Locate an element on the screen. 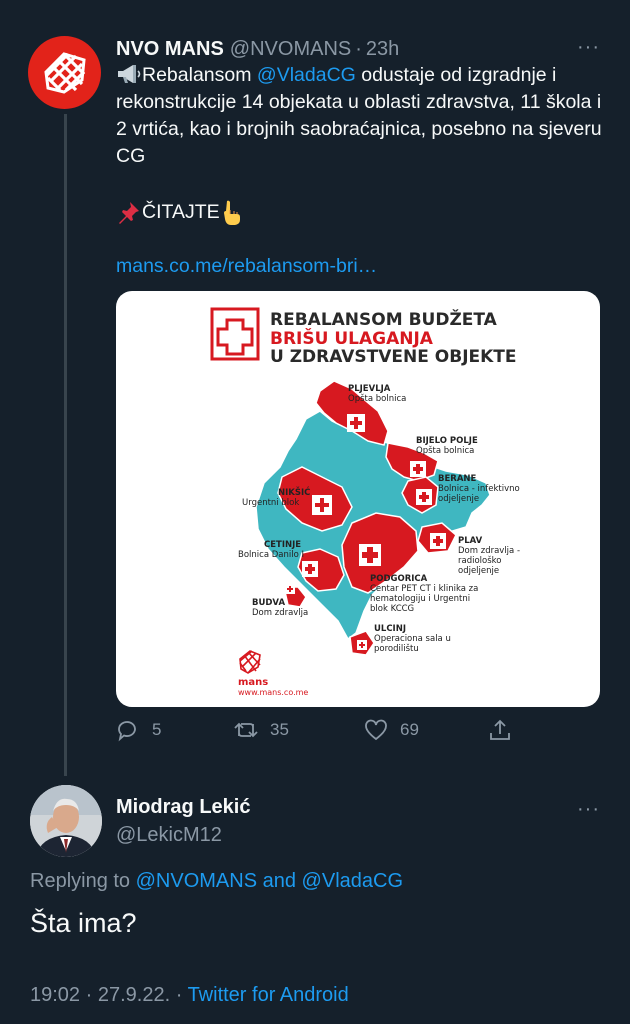 This screenshot has width=630, height=1024. tweet-meta: 19:02 · 27.9.22. · Twitter for Android is located at coordinates (189, 995).